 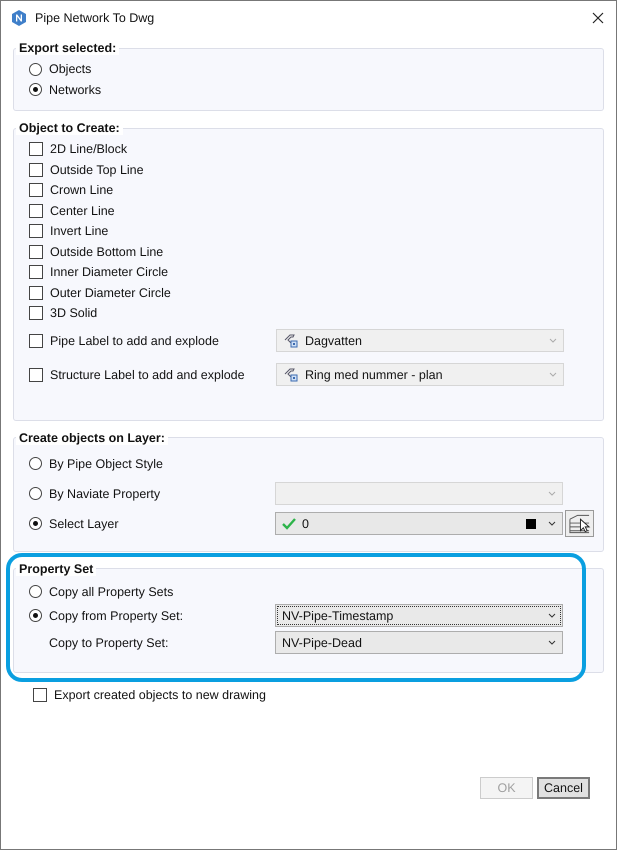 What do you see at coordinates (598, 18) in the screenshot?
I see `close-icon` at bounding box center [598, 18].